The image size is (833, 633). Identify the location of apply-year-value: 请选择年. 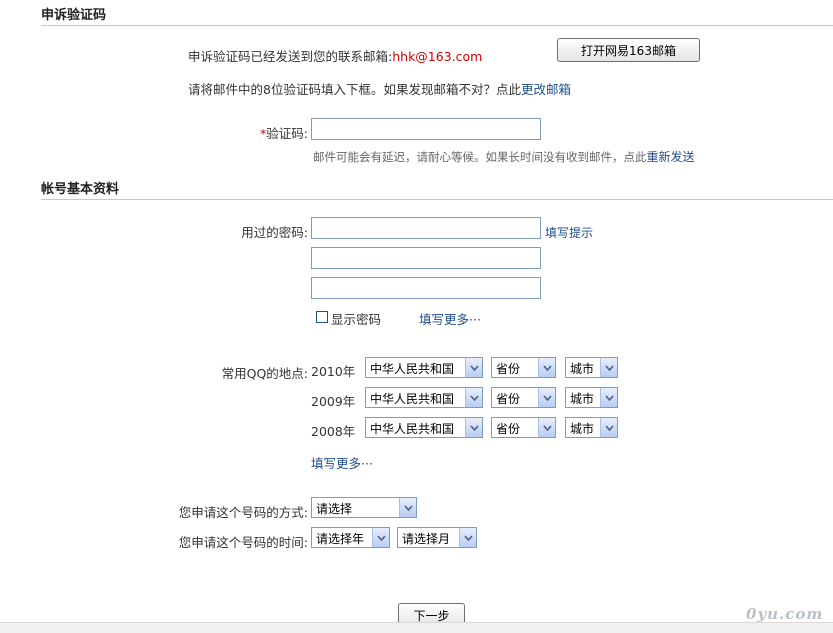
(340, 539).